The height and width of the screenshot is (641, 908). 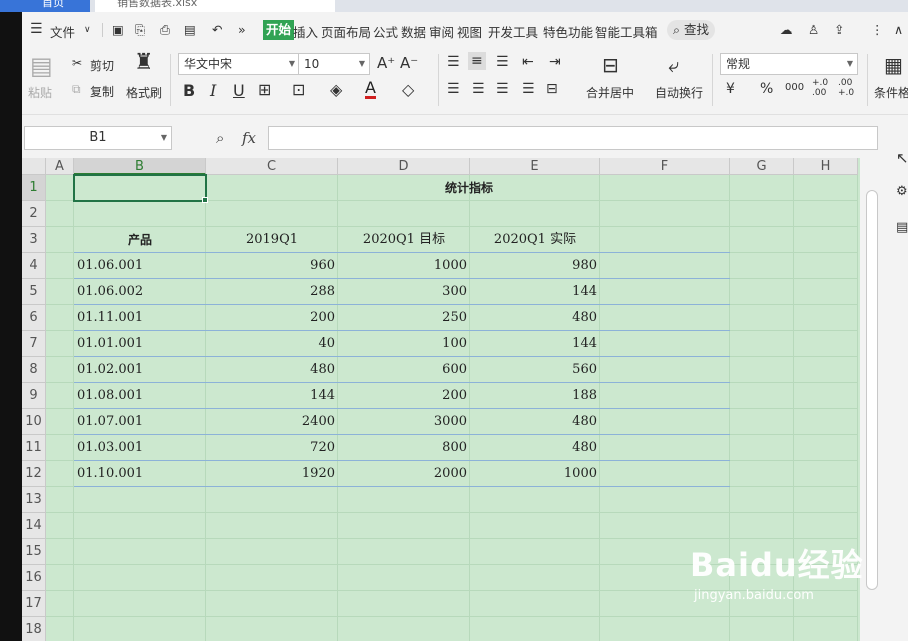 I want to click on value-cell: 980, so click(x=535, y=266).